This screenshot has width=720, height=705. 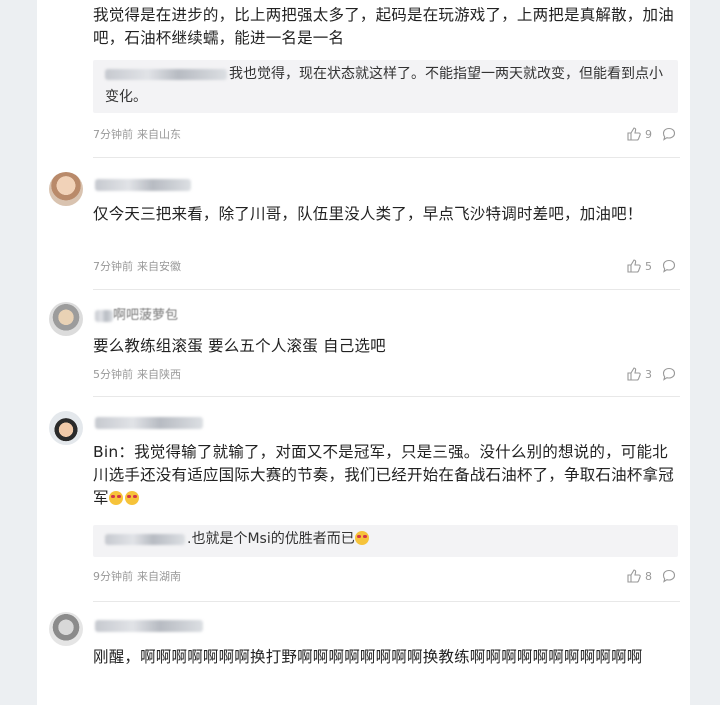 I want to click on like-count: 3, so click(x=648, y=374).